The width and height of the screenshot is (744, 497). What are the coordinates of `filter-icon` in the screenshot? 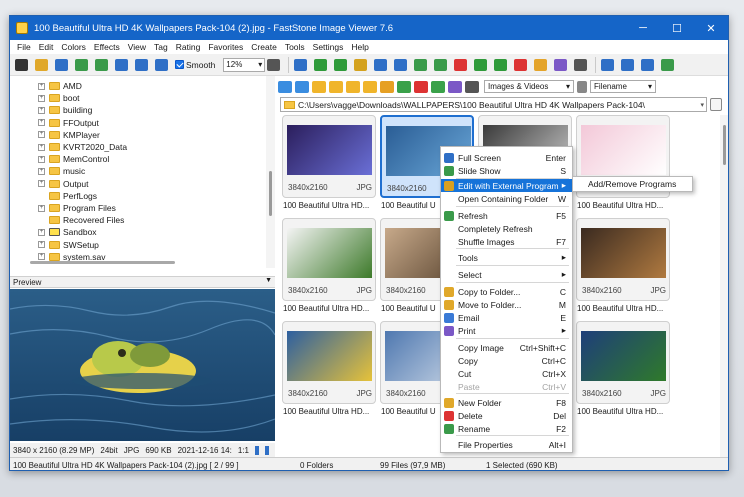 It's located at (472, 86).